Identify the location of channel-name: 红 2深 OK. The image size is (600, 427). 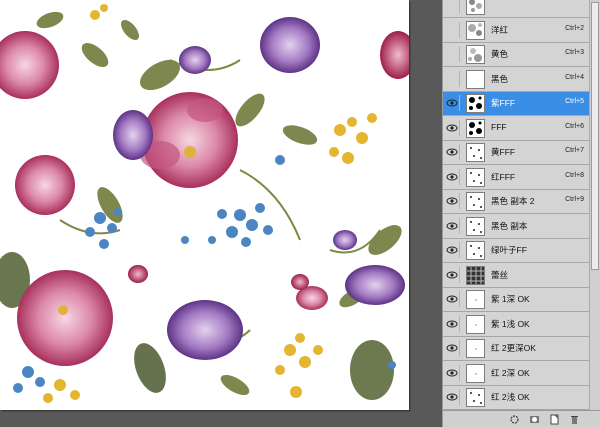
(510, 372).